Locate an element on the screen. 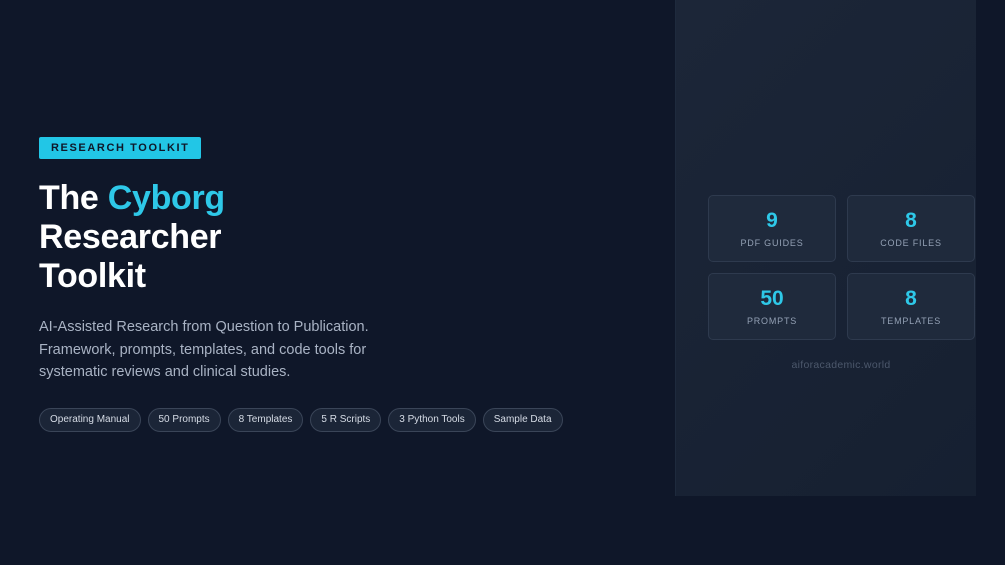 Image resolution: width=1005 pixels, height=565 pixels. stat-card-code-files: 8 CODE FILES is located at coordinates (911, 228).